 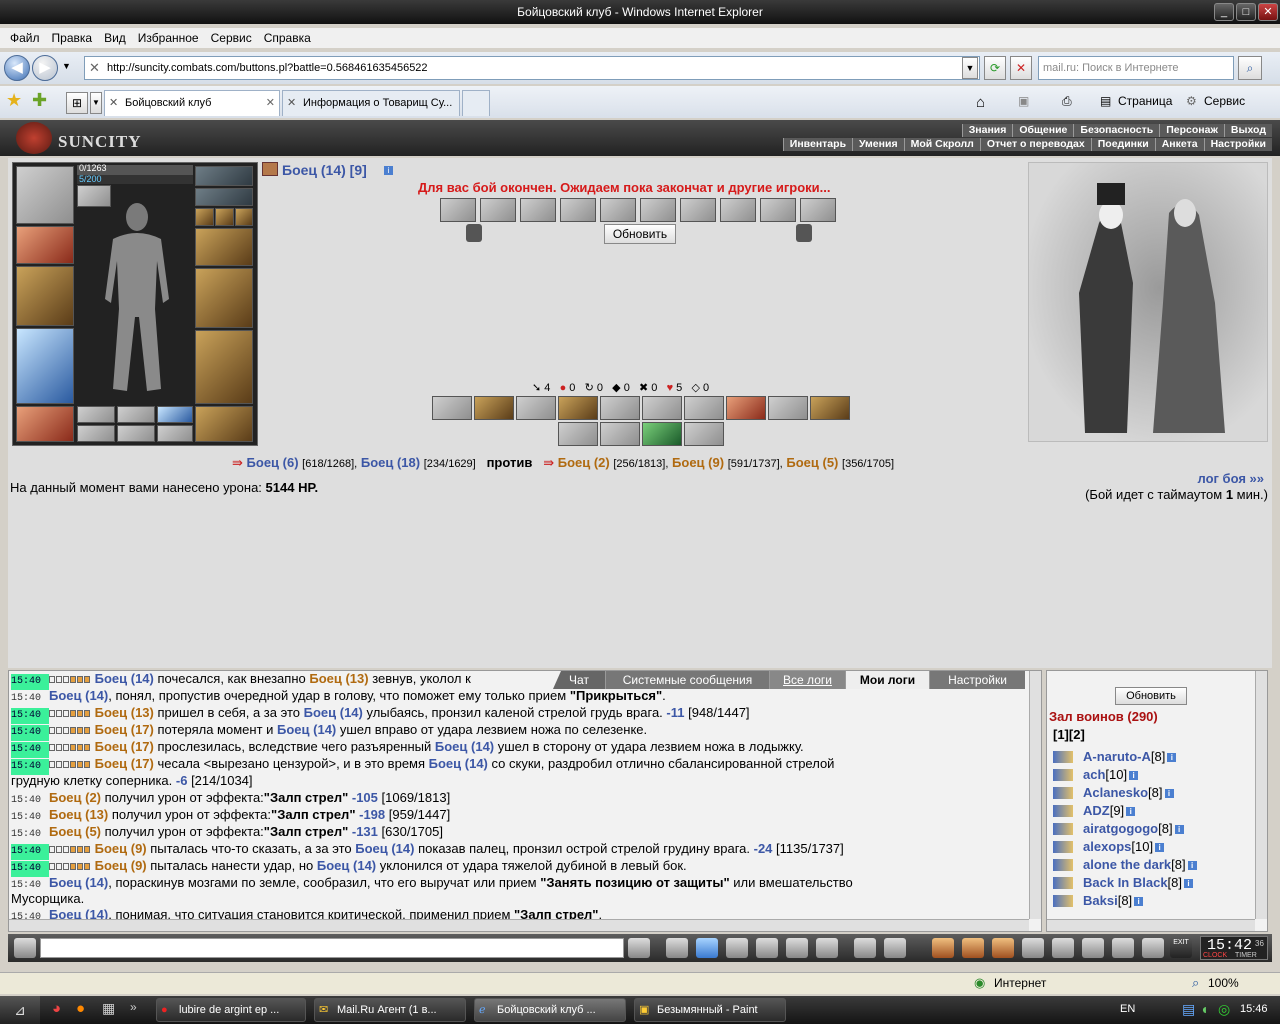 What do you see at coordinates (1127, 1009) in the screenshot?
I see `language-indicator: EN` at bounding box center [1127, 1009].